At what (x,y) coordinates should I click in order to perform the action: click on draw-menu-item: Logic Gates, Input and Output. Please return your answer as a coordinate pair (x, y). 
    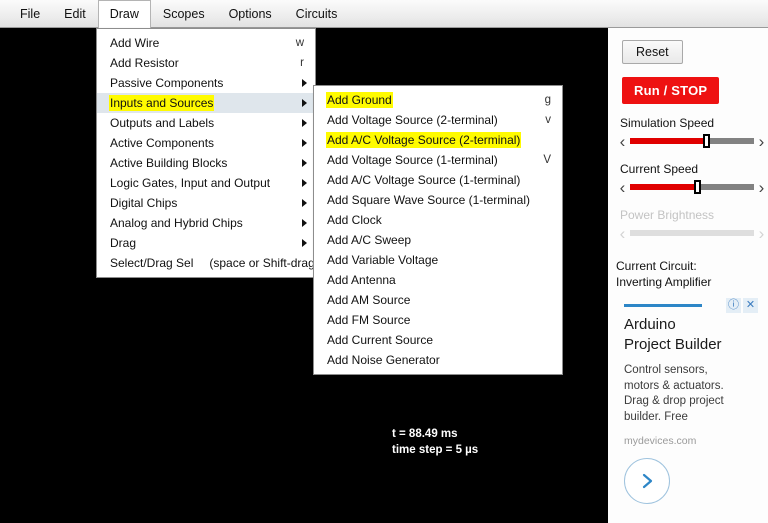
    Looking at the image, I should click on (206, 183).